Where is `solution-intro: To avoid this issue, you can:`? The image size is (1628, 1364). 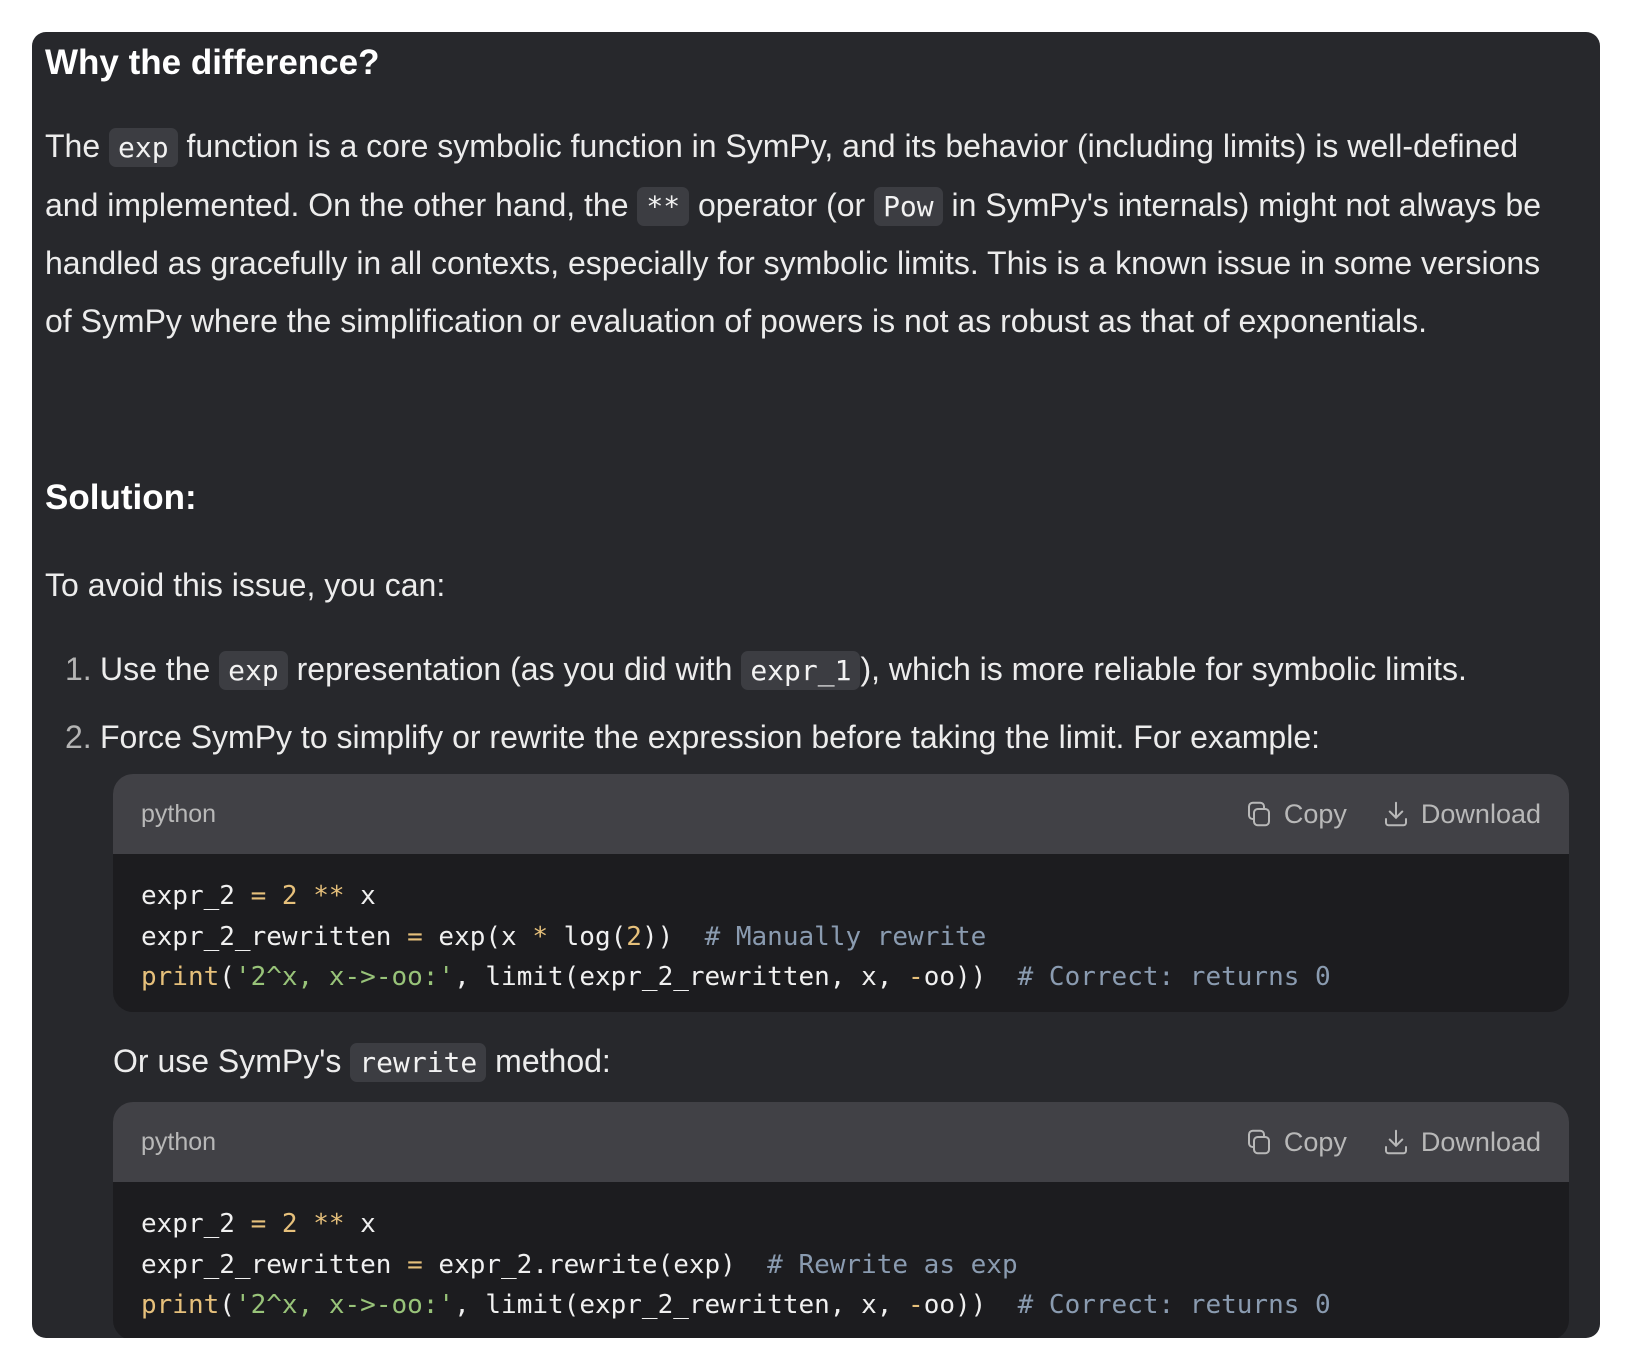 solution-intro: To avoid this issue, you can: is located at coordinates (245, 585).